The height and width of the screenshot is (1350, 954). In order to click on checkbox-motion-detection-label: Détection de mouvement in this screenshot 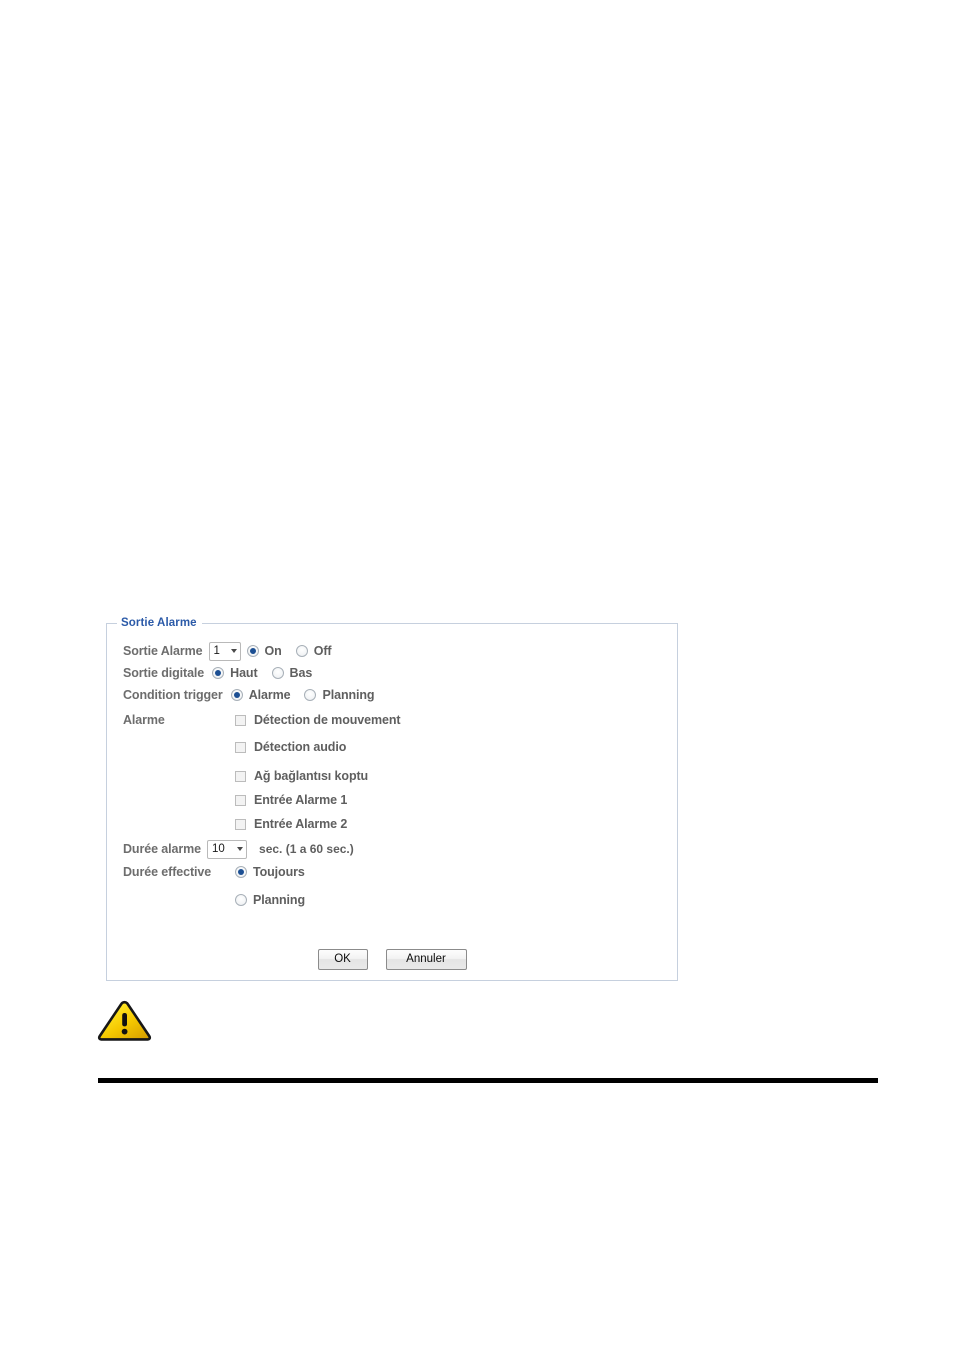, I will do `click(327, 720)`.